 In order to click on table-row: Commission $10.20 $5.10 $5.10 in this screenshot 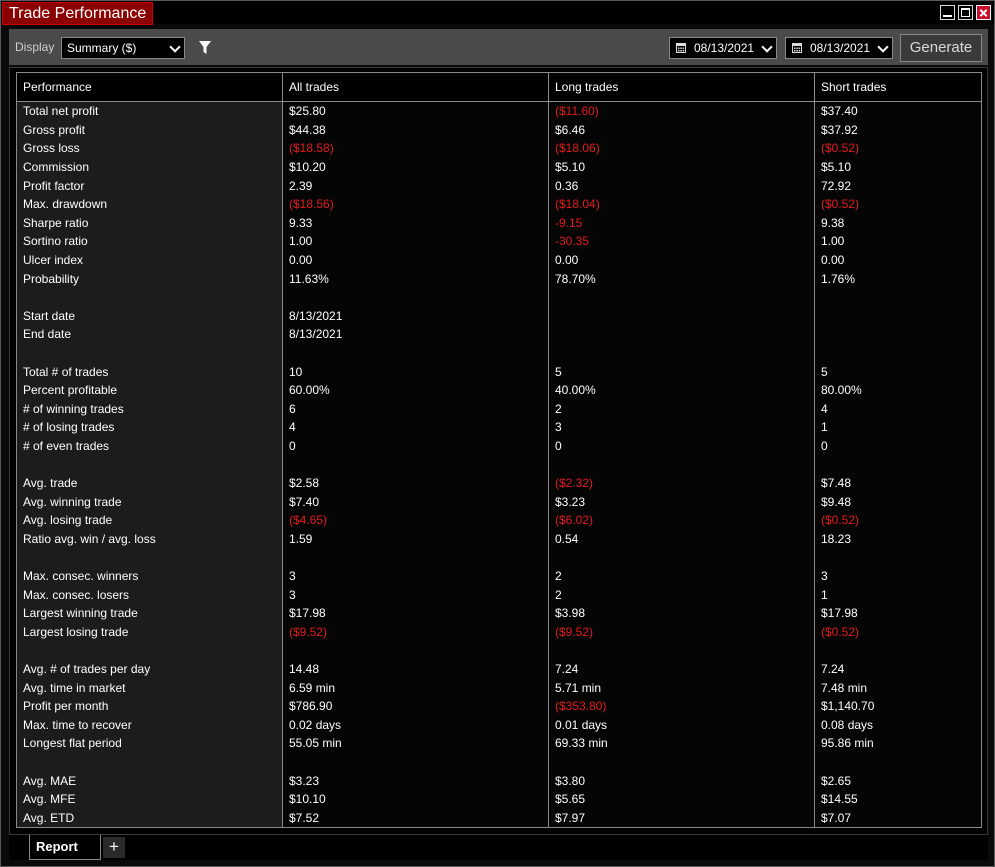, I will do `click(499, 167)`.